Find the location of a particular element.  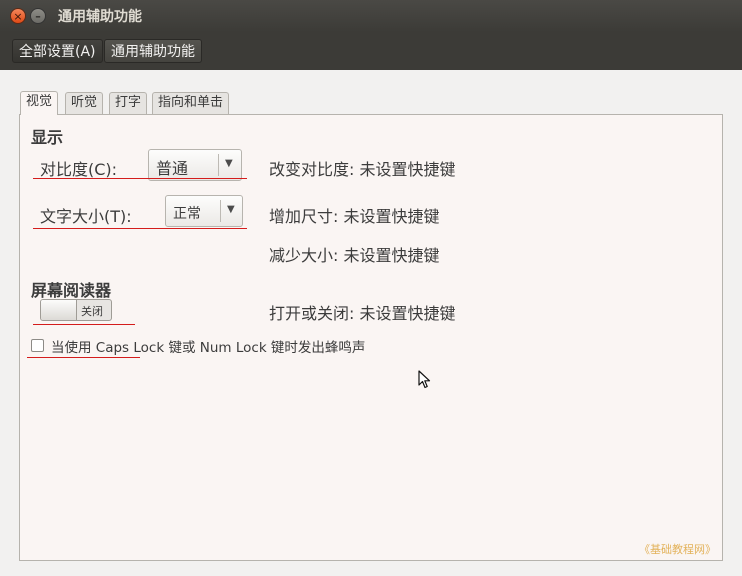

all-settings-button: 全部设置(A) is located at coordinates (57, 51).